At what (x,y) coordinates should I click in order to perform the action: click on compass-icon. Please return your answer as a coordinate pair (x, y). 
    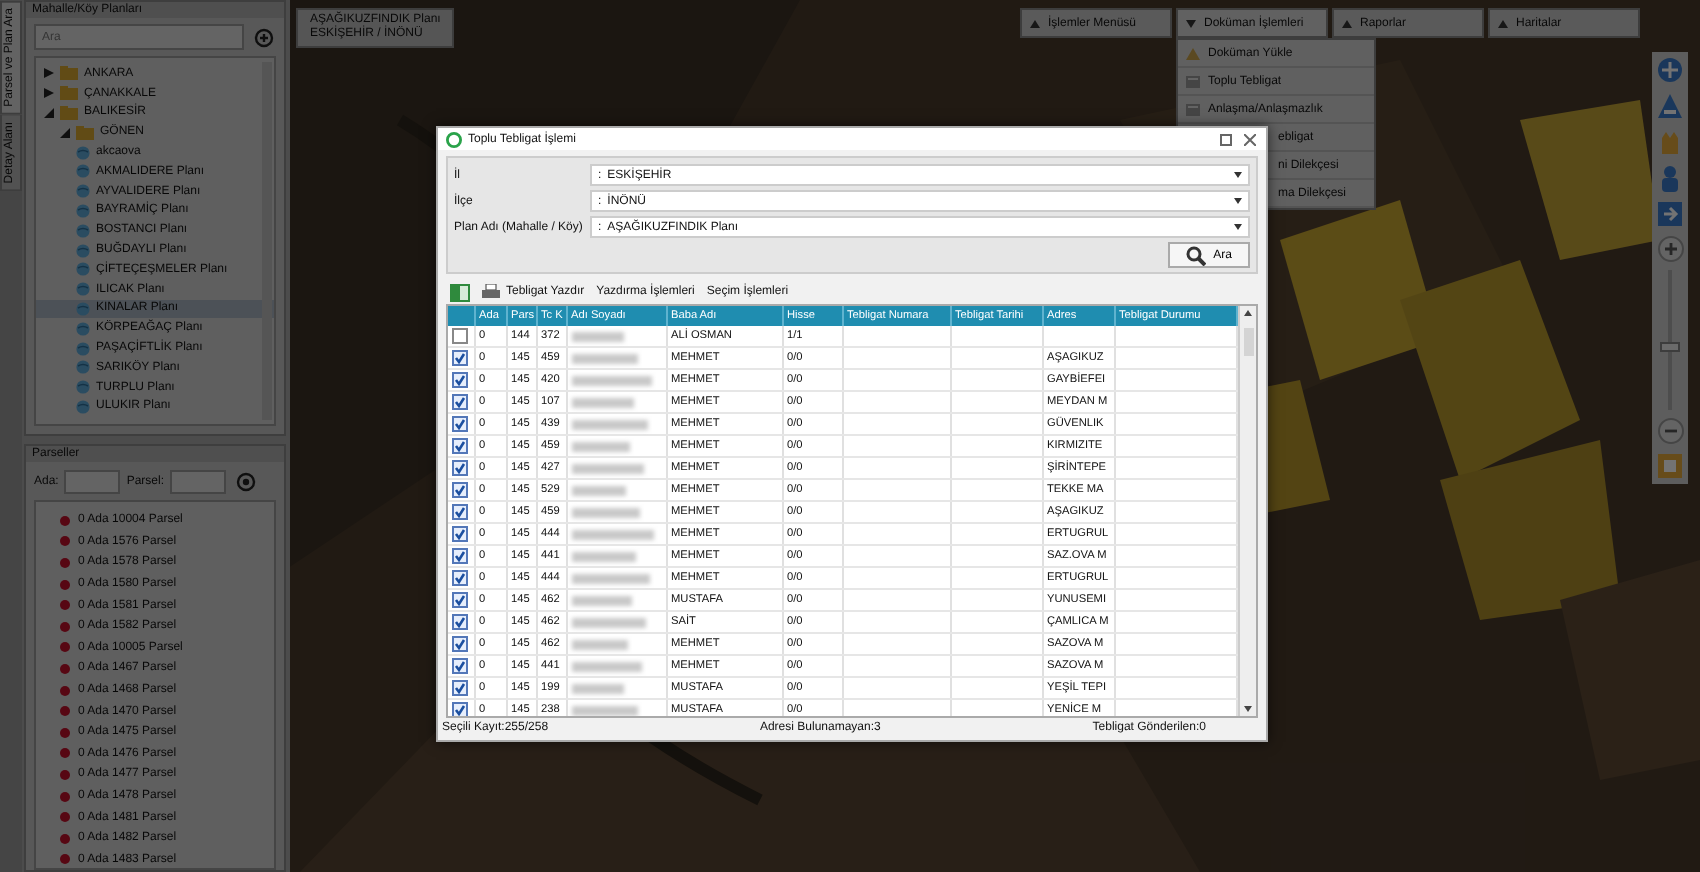
    Looking at the image, I should click on (1670, 70).